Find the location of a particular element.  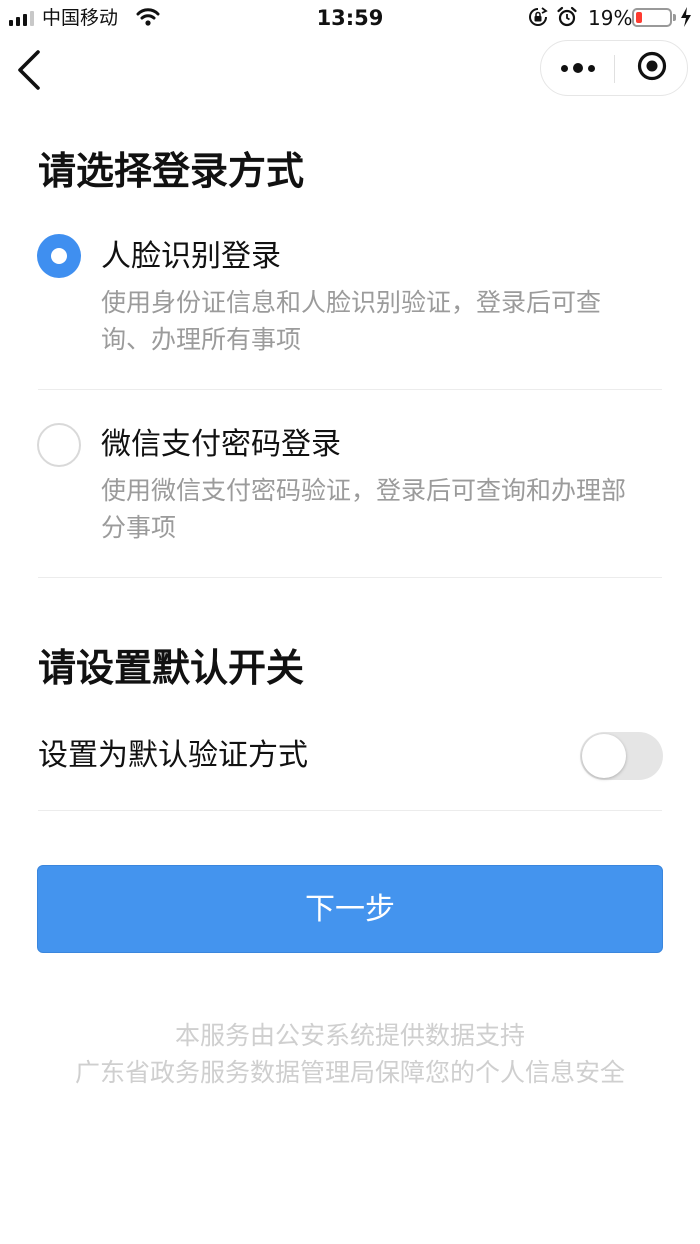

login-option-face: 人脸识别登录 使用身份证信息和人脸识别验证，登录后可查询、办理所有事项 is located at coordinates (350, 309).